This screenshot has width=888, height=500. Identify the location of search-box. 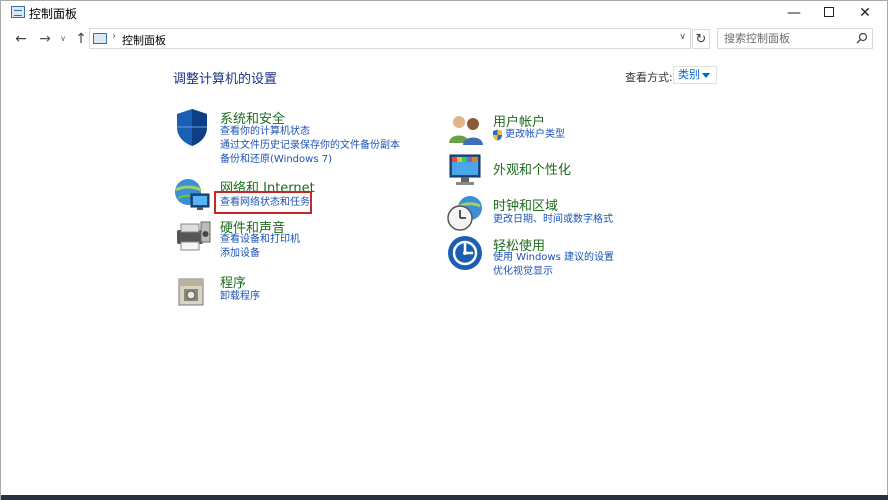
(795, 38).